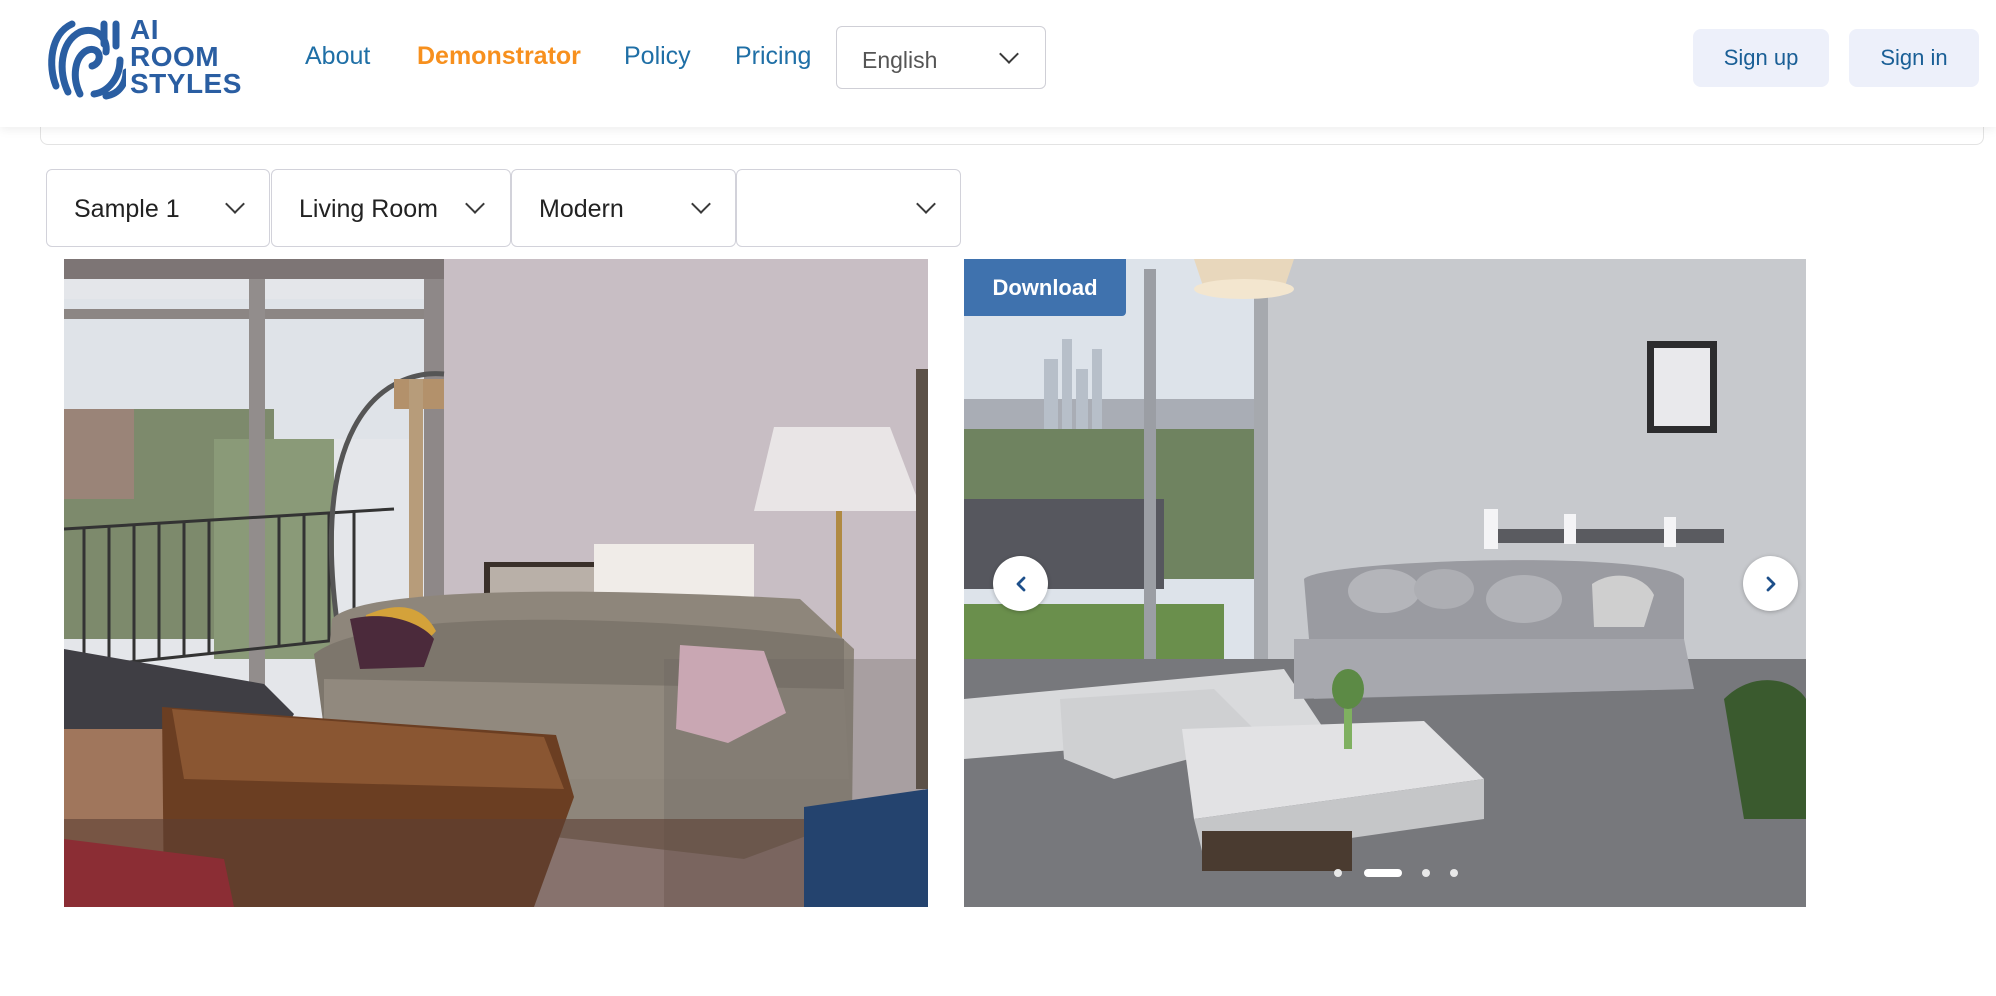 The width and height of the screenshot is (1996, 996). Describe the element at coordinates (144, 29) in the screenshot. I see `logo-line-ai: AI` at that location.